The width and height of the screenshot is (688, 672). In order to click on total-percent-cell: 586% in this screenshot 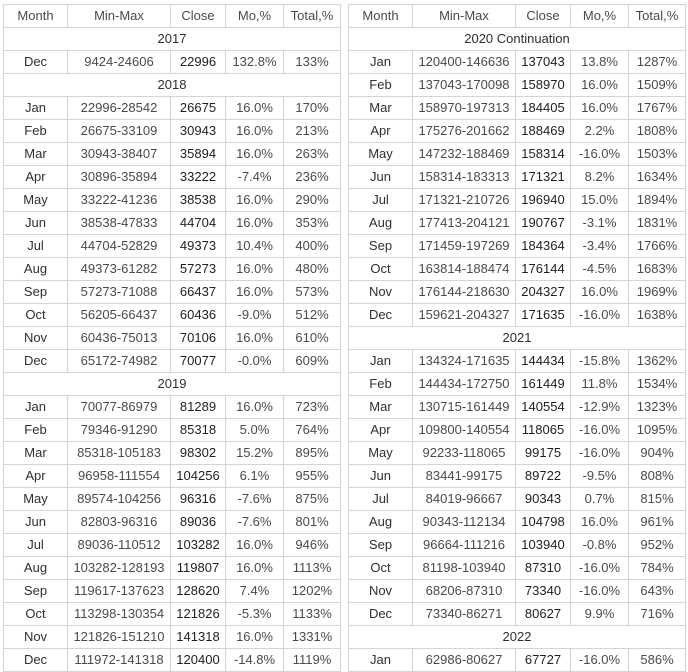, I will do `click(657, 660)`.